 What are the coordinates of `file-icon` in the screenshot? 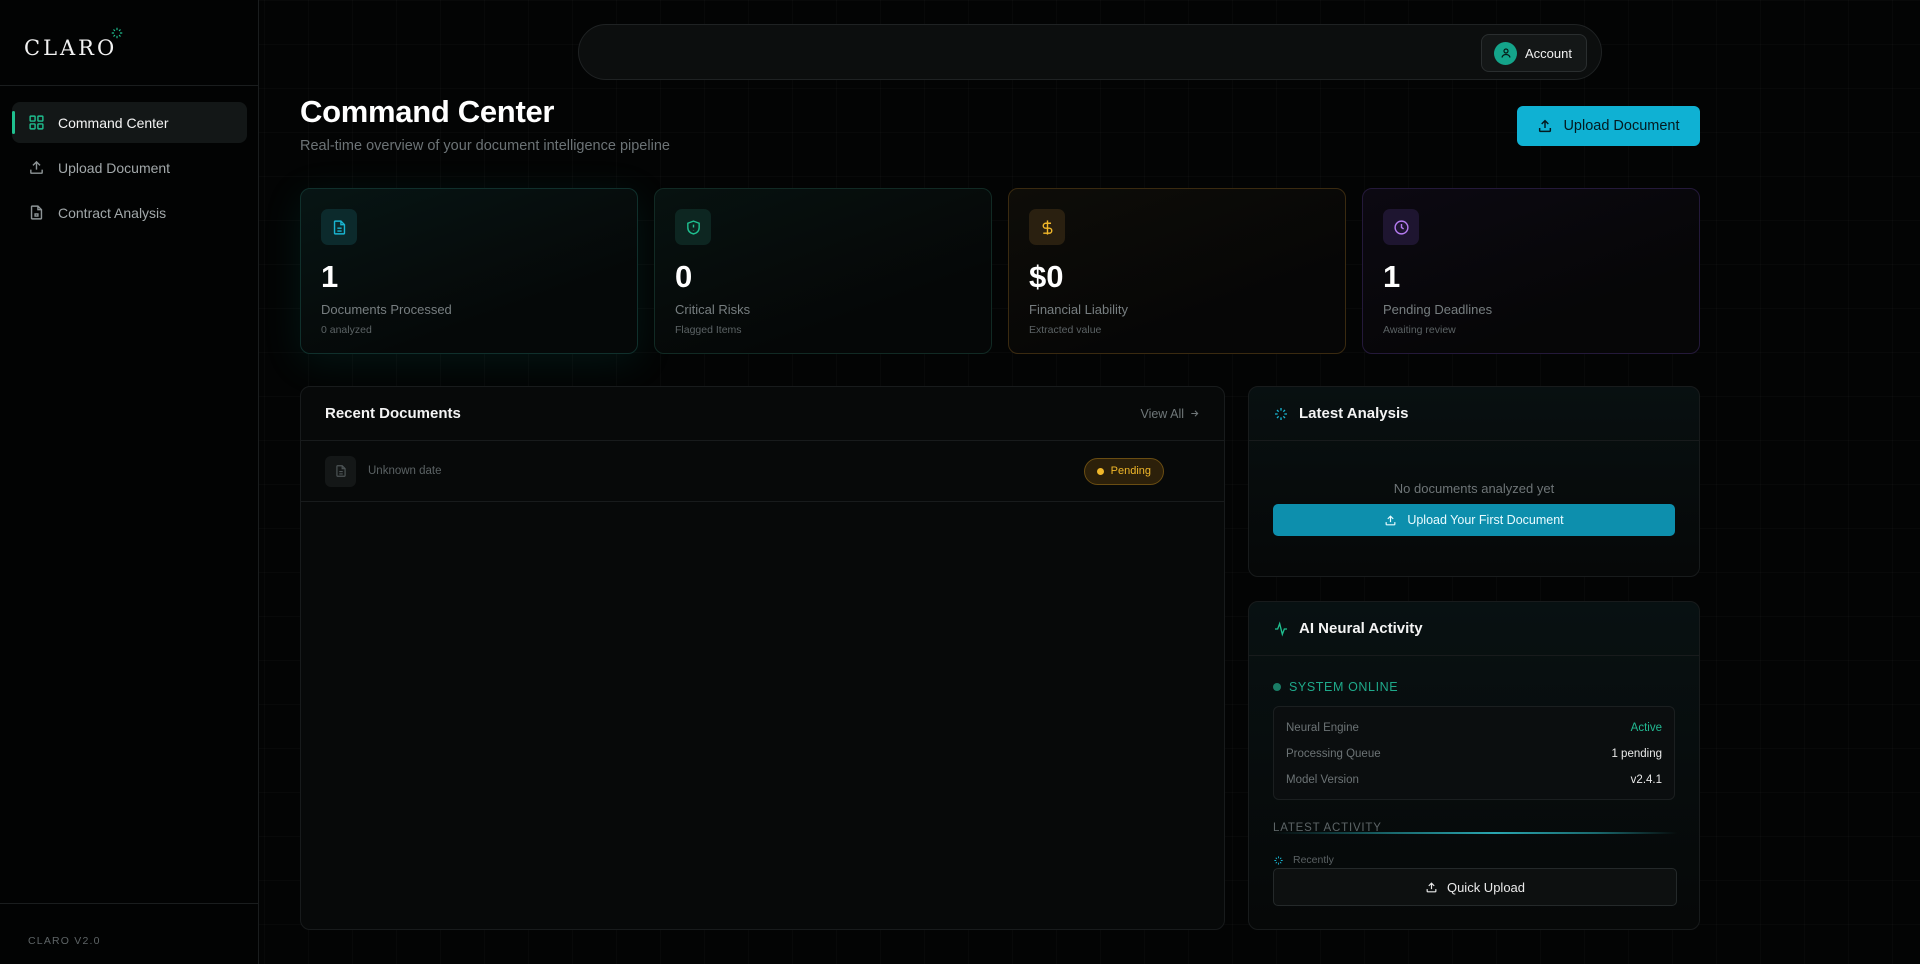 It's located at (36, 212).